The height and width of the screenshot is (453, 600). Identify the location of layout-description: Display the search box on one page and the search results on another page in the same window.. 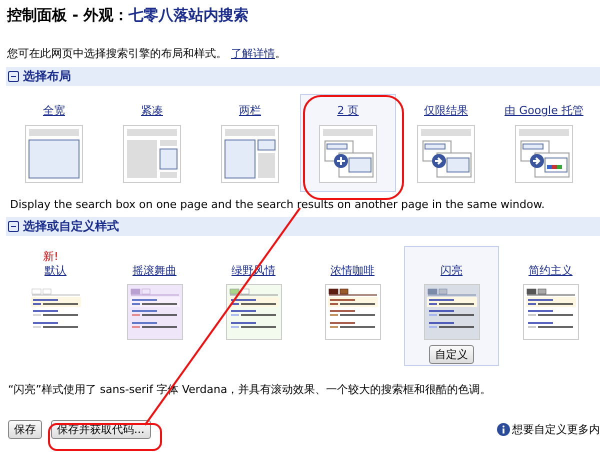
(277, 205).